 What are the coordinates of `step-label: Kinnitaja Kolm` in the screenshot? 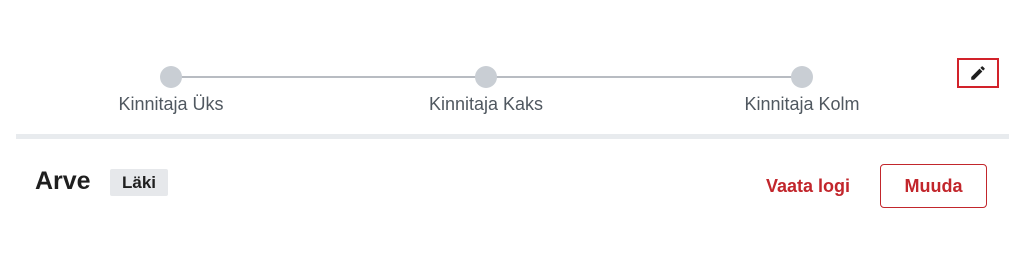 It's located at (802, 104).